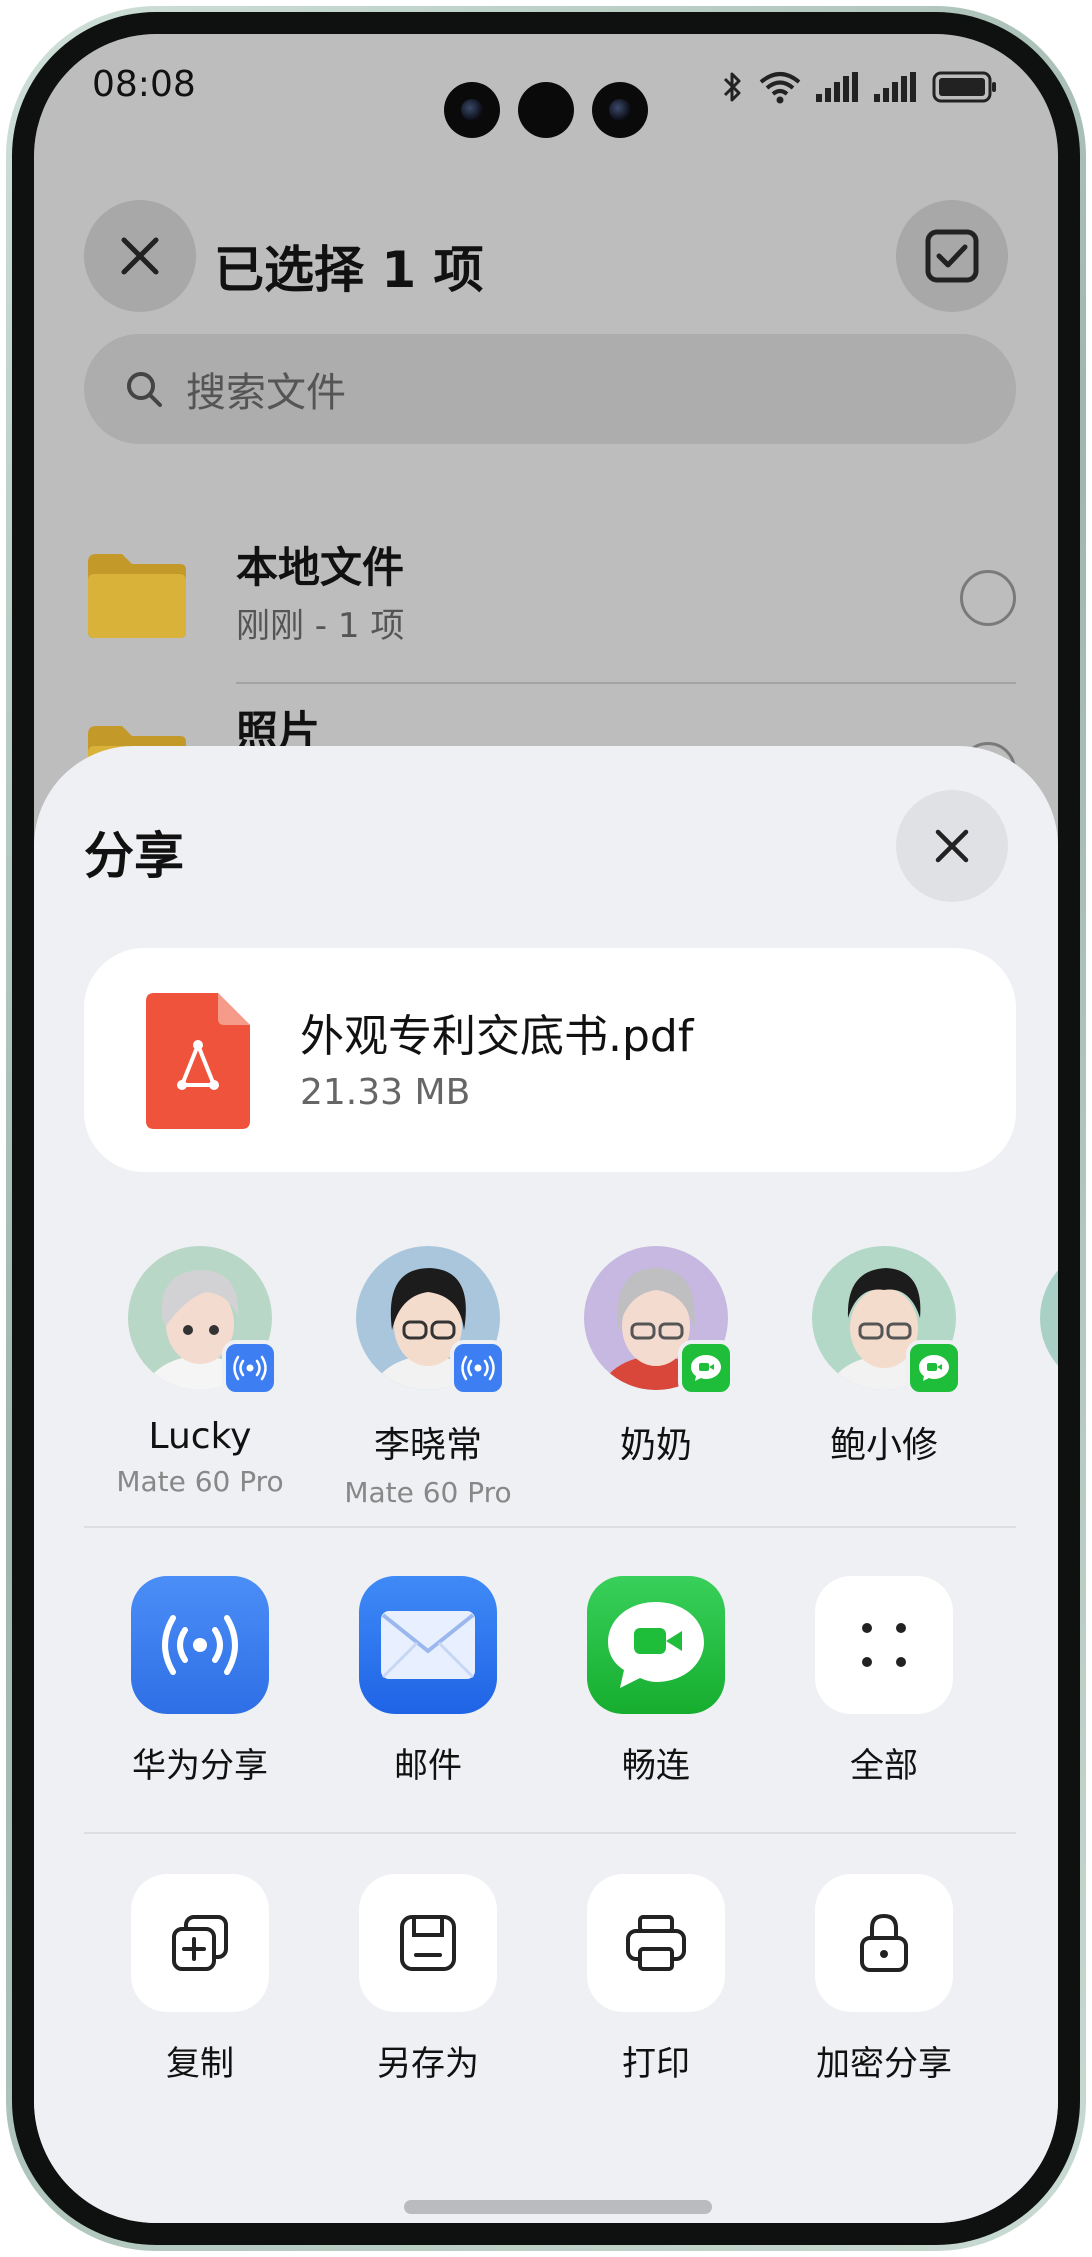 Image resolution: width=1092 pixels, height=2257 pixels. Describe the element at coordinates (656, 1943) in the screenshot. I see `print-icon` at that location.